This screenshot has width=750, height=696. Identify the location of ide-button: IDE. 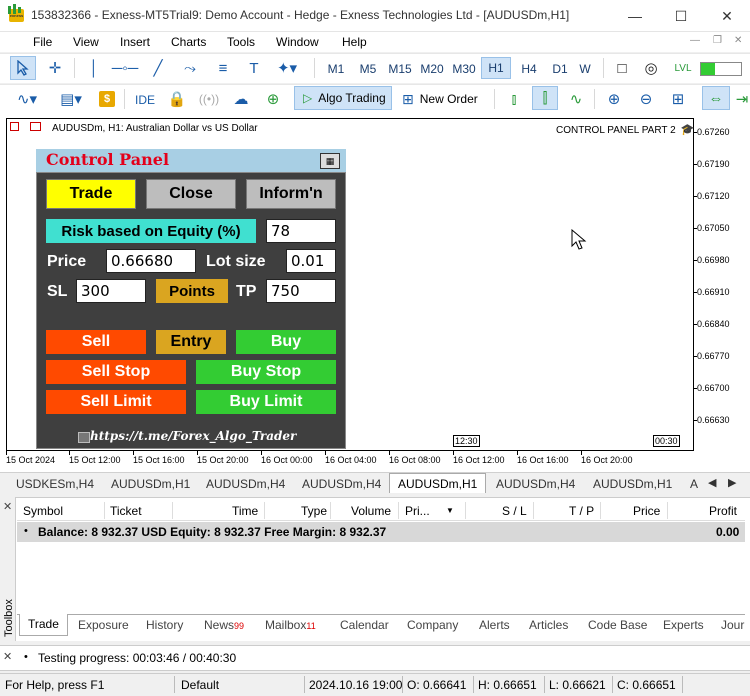
(145, 100).